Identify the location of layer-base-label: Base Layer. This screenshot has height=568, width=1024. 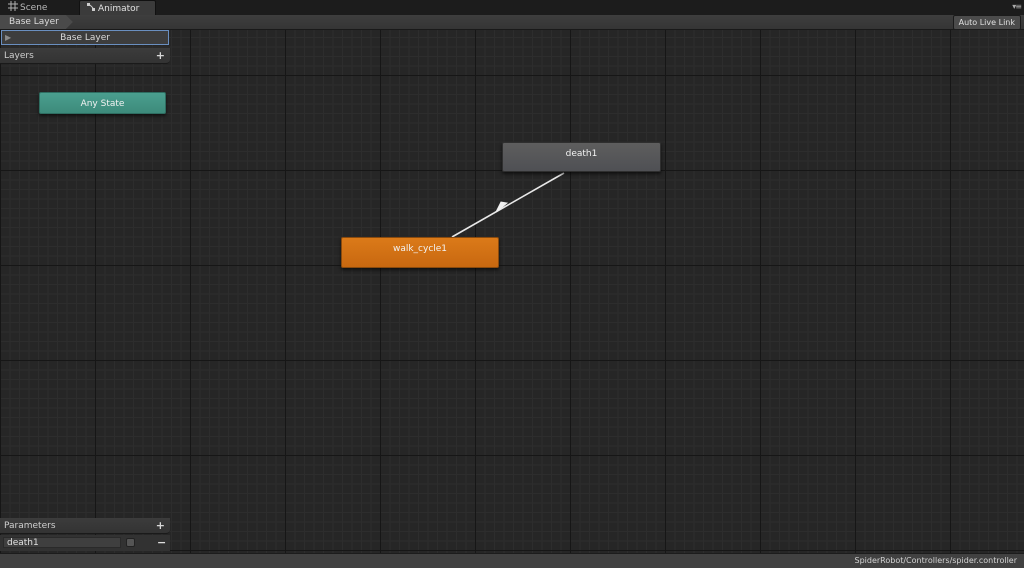
(85, 38).